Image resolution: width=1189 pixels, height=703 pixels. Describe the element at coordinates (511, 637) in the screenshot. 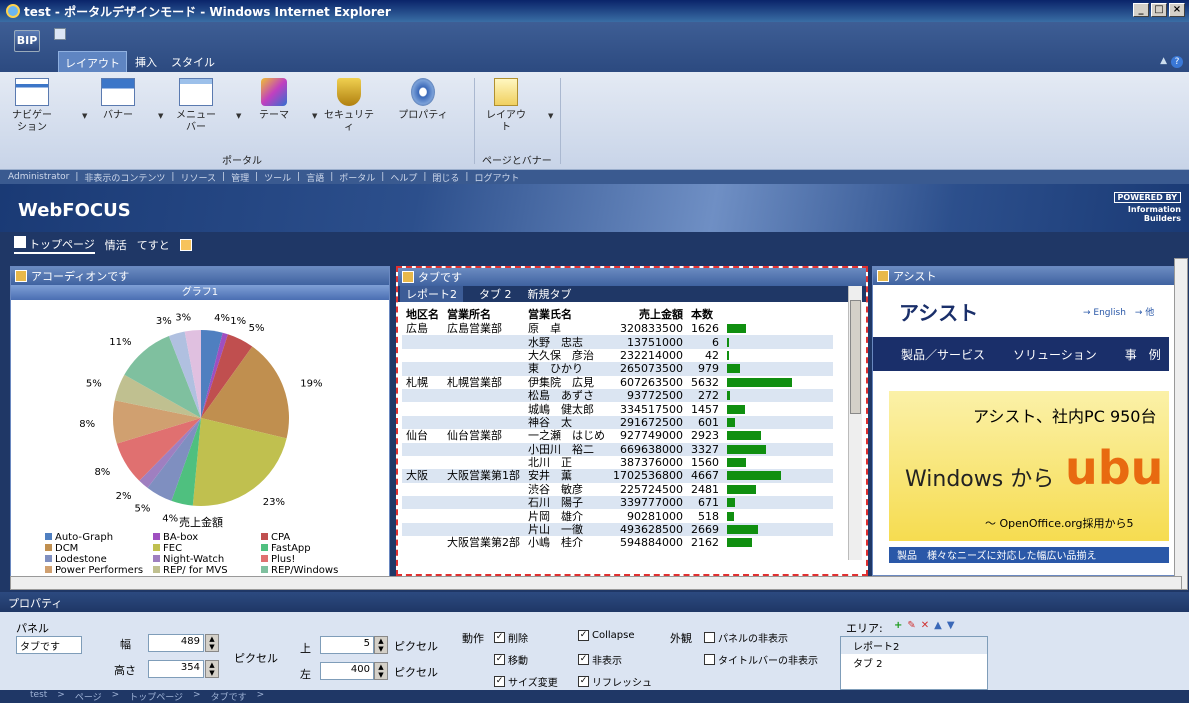

I see `delete-checkbox: ✓ 削除` at that location.